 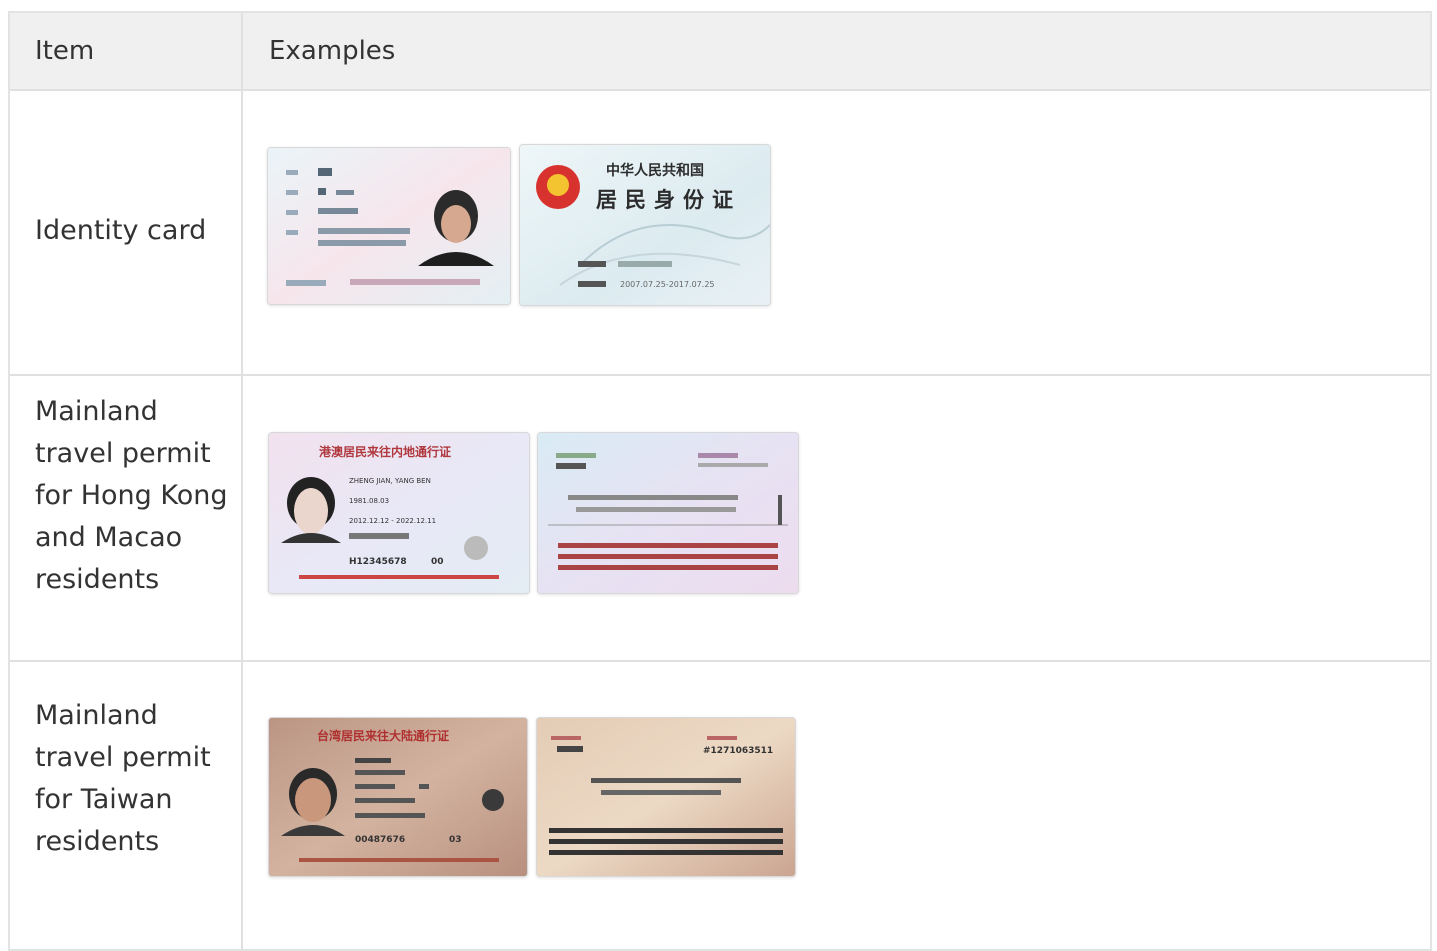 I want to click on svg-text: 1981.08.03, so click(x=369, y=501).